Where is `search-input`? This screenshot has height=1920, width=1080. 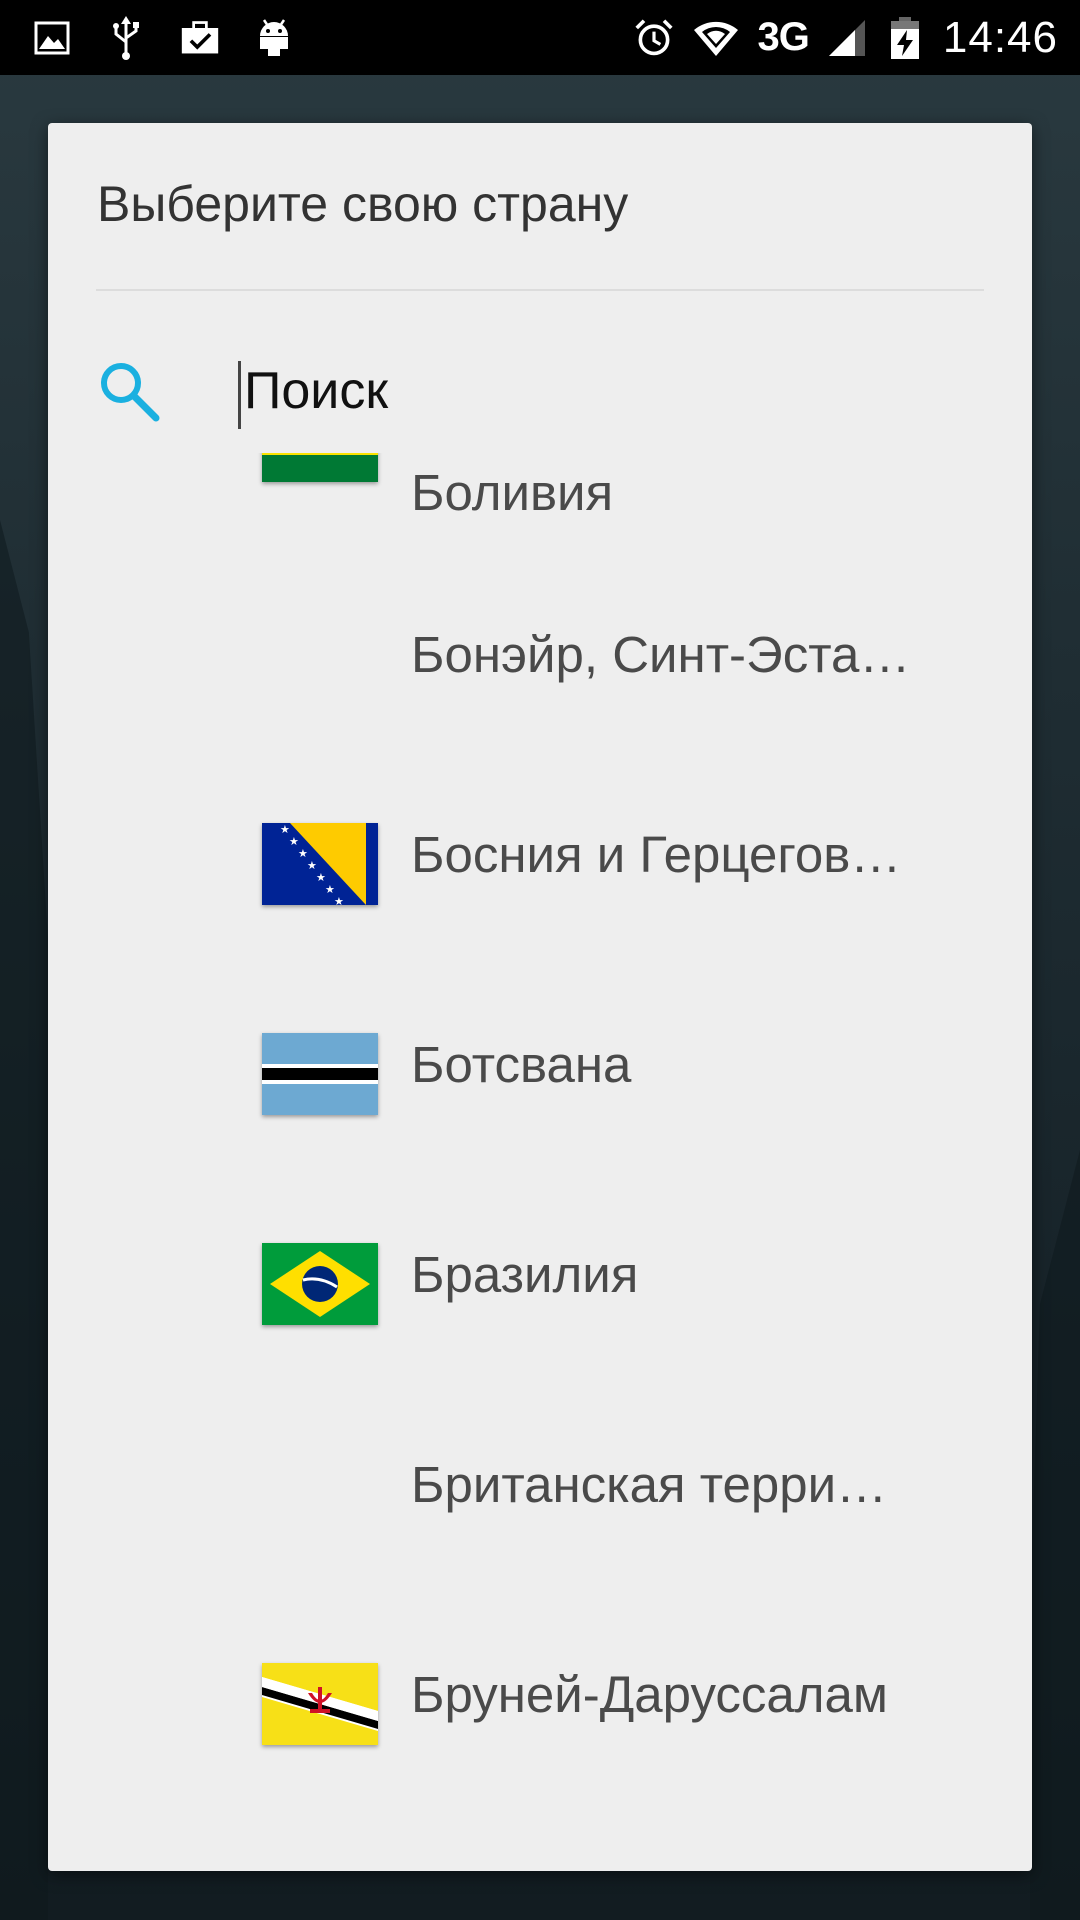 search-input is located at coordinates (591, 391).